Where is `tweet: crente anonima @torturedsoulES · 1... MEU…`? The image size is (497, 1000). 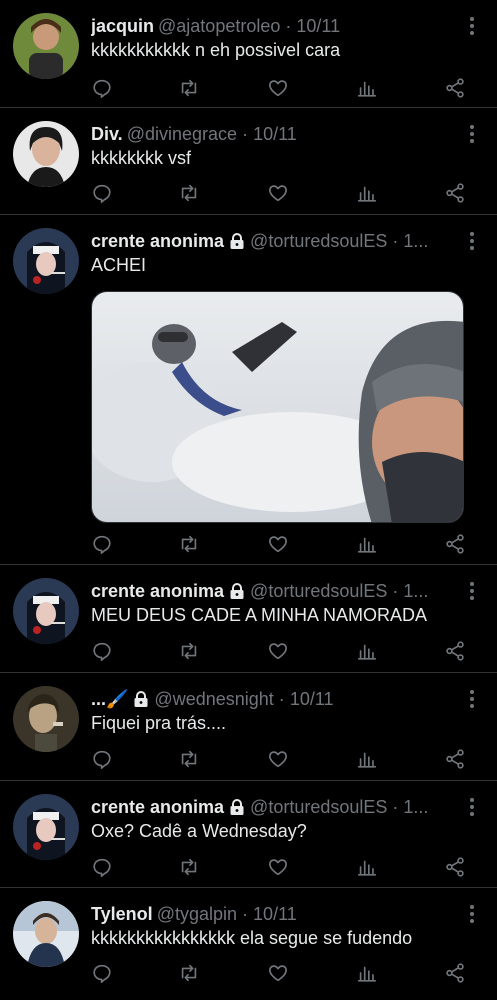
tweet: crente anonima @torturedsoulES · 1... MEU… is located at coordinates (248, 619).